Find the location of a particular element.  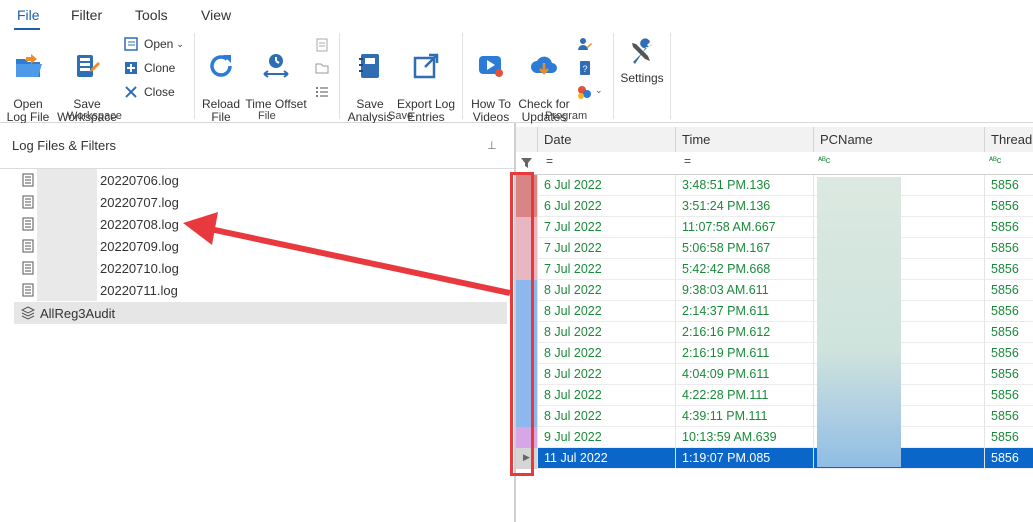

table-row: 9 Jul 2022 10:13:59 AM.639 5856 is located at coordinates (774, 437).